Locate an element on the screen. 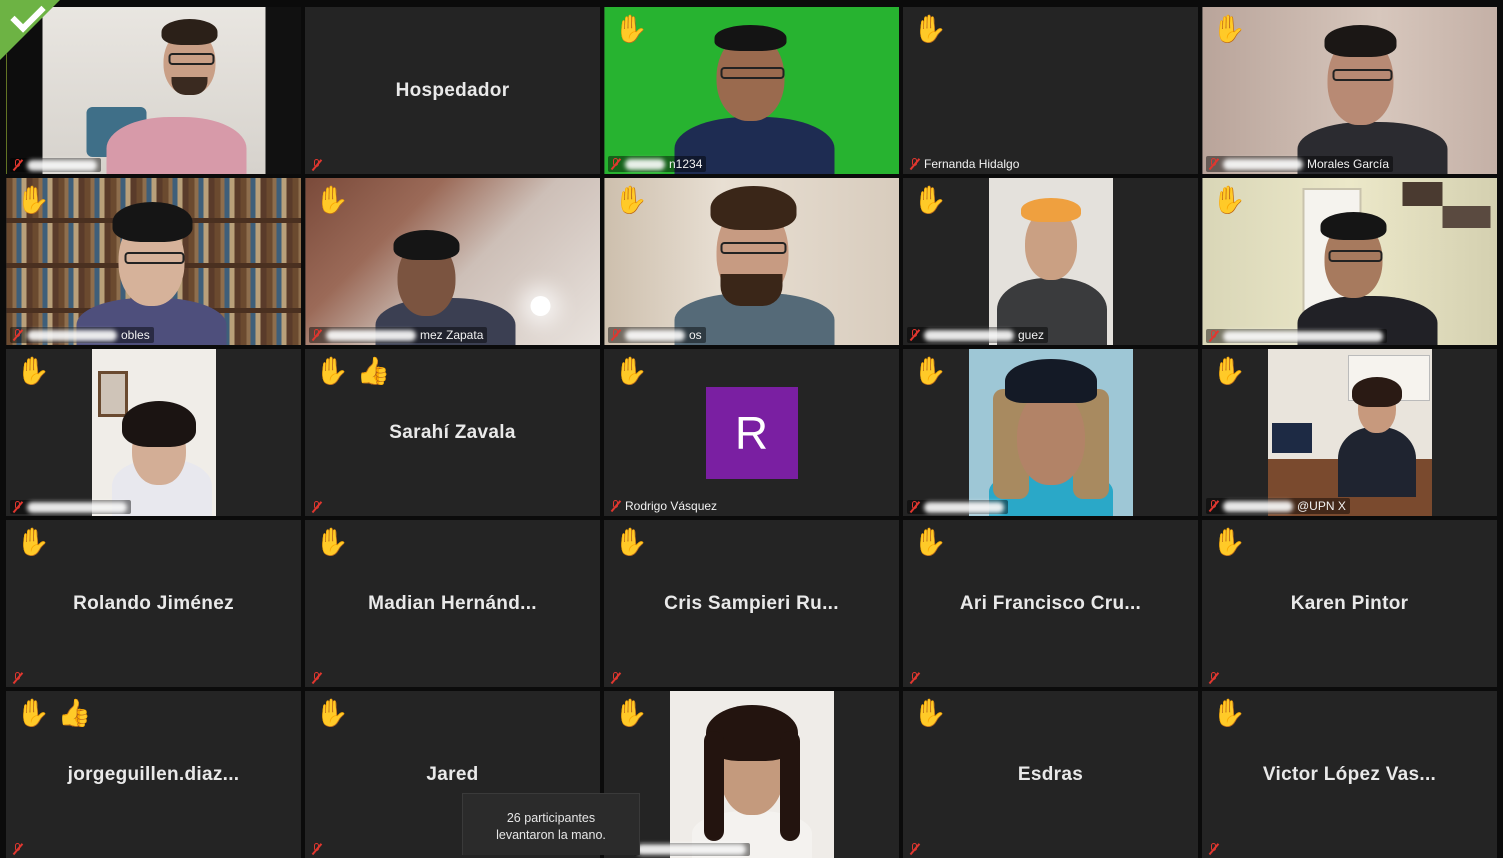 The height and width of the screenshot is (858, 1503). participant-tile: ✋ Fernanda Hidalgo is located at coordinates (1050, 90).